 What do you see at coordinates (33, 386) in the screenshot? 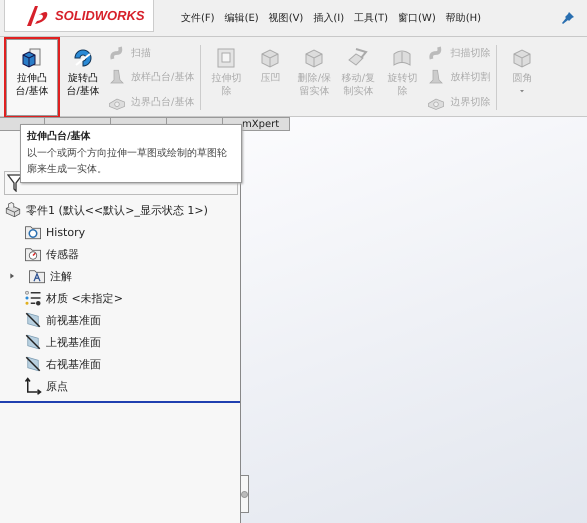
I see `origin-icon` at bounding box center [33, 386].